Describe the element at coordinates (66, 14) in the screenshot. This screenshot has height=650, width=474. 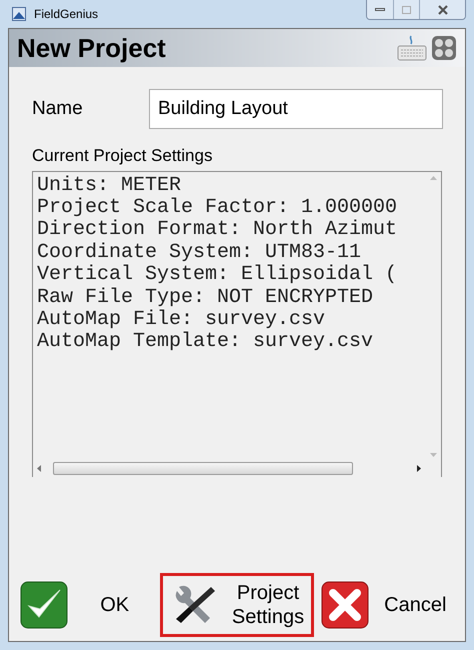
I see `window-title: FieldGenius` at that location.